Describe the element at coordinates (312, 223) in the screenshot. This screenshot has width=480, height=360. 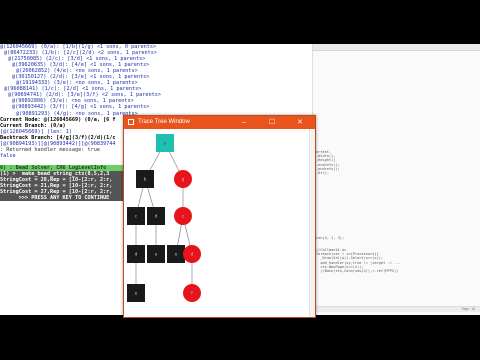
I see `window-vertical-scrollbar` at that location.